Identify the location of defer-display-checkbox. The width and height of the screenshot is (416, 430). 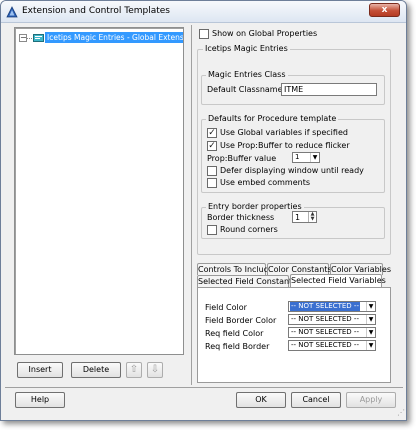
(212, 171).